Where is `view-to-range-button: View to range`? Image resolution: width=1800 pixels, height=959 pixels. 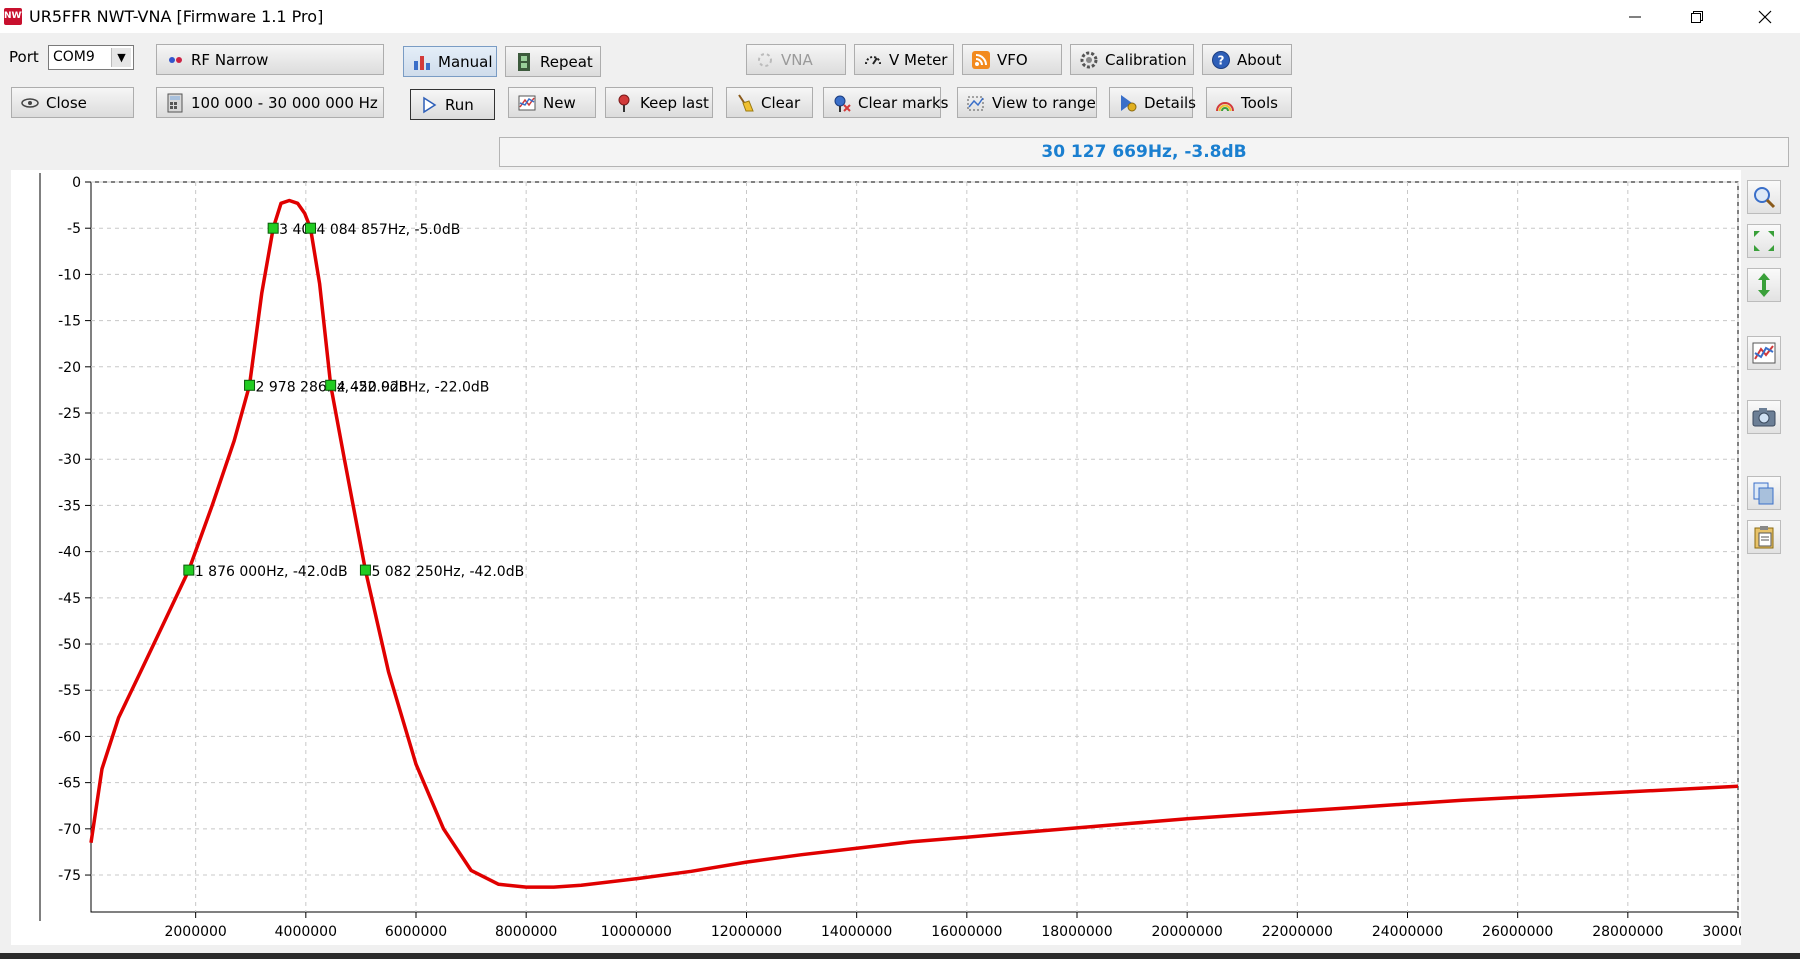
view-to-range-button: View to range is located at coordinates (1027, 102).